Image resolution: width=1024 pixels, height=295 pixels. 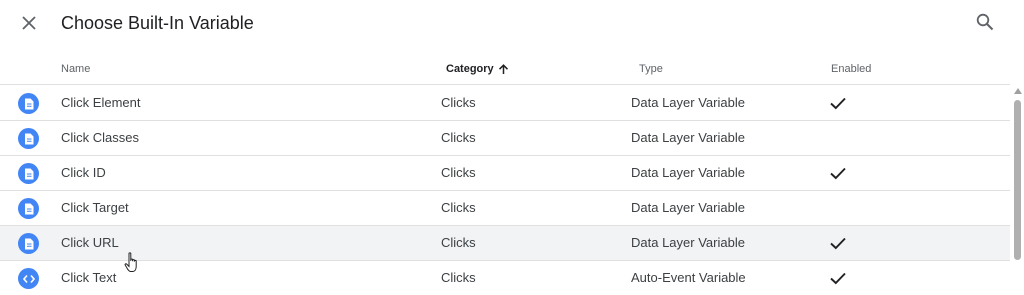 I want to click on search-button, so click(x=985, y=22).